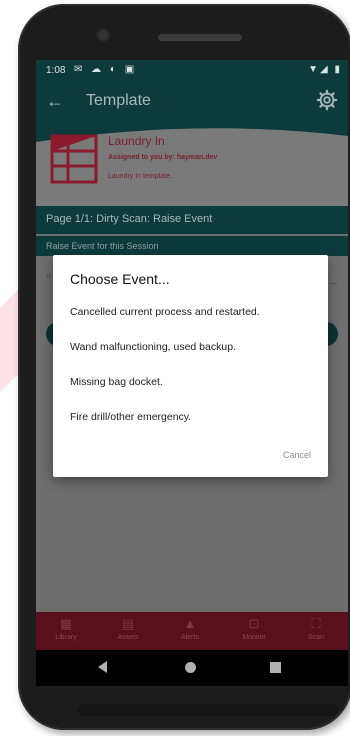 This screenshot has width=350, height=736. I want to click on nav-label-alerts: Alerts, so click(190, 637).